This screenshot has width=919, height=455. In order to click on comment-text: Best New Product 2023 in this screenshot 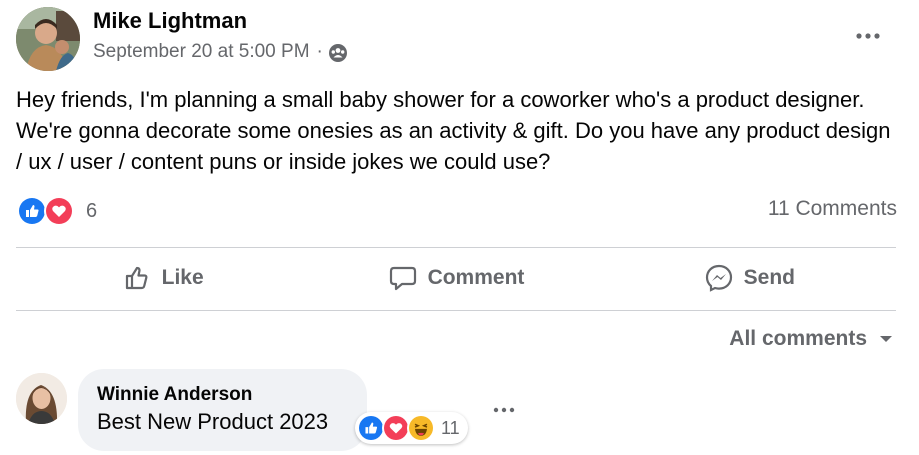, I will do `click(213, 421)`.